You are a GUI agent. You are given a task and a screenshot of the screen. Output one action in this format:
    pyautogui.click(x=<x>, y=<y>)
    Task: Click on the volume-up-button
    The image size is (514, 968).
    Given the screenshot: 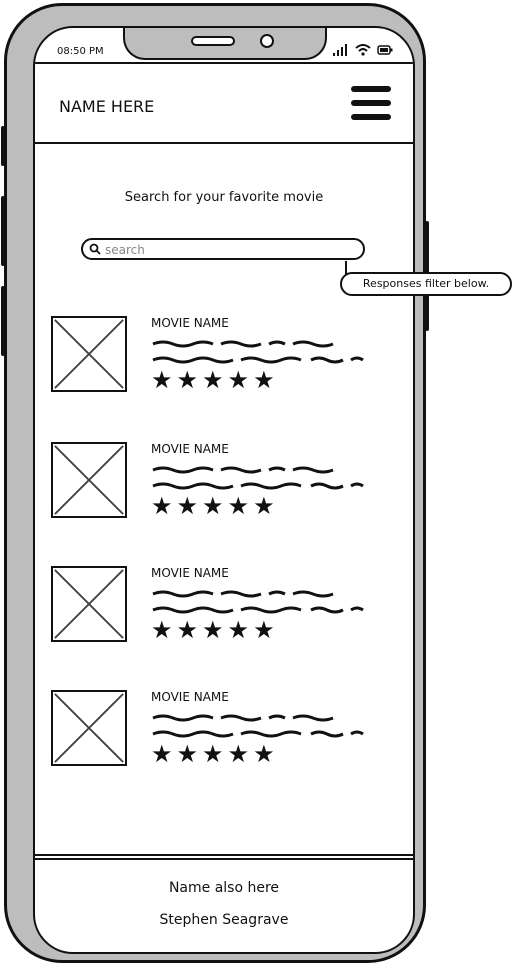 What is the action you would take?
    pyautogui.click(x=3, y=231)
    